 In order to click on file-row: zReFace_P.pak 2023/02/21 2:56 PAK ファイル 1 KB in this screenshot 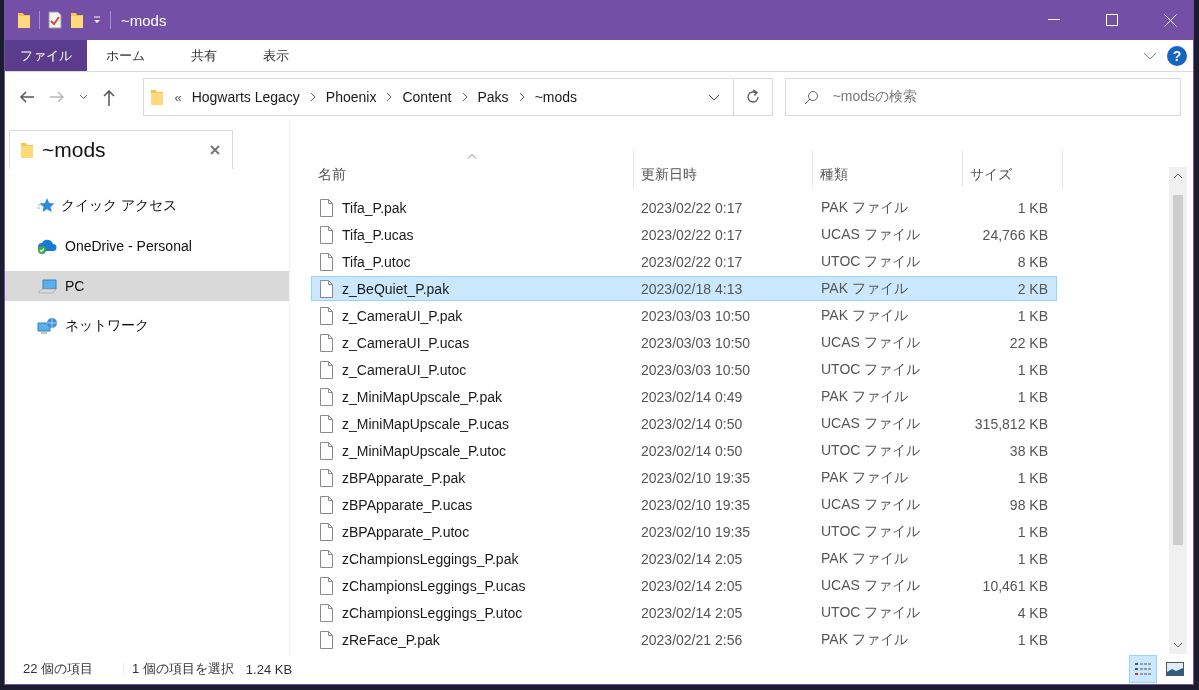, I will do `click(684, 639)`.